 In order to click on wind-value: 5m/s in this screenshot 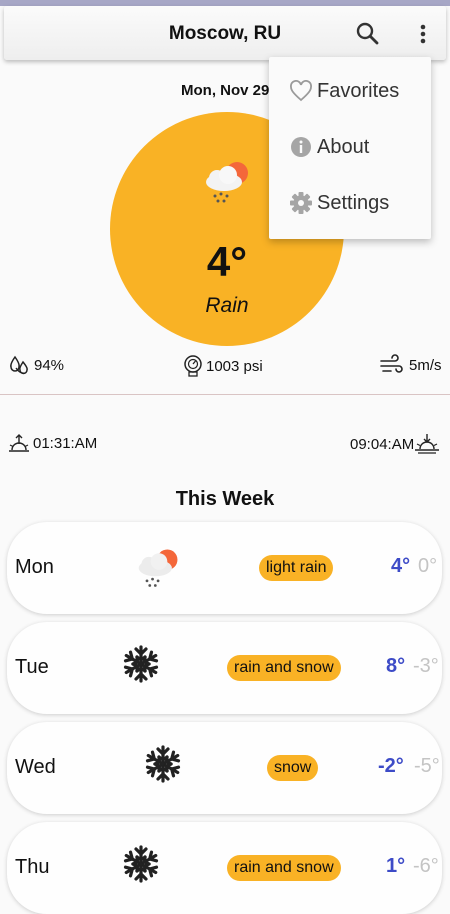, I will do `click(425, 365)`.